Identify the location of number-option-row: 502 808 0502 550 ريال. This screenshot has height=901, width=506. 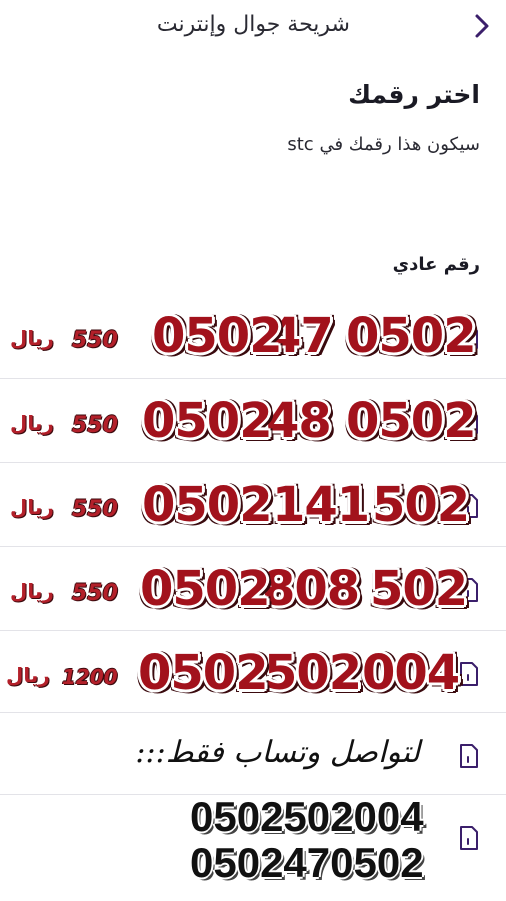
(253, 588).